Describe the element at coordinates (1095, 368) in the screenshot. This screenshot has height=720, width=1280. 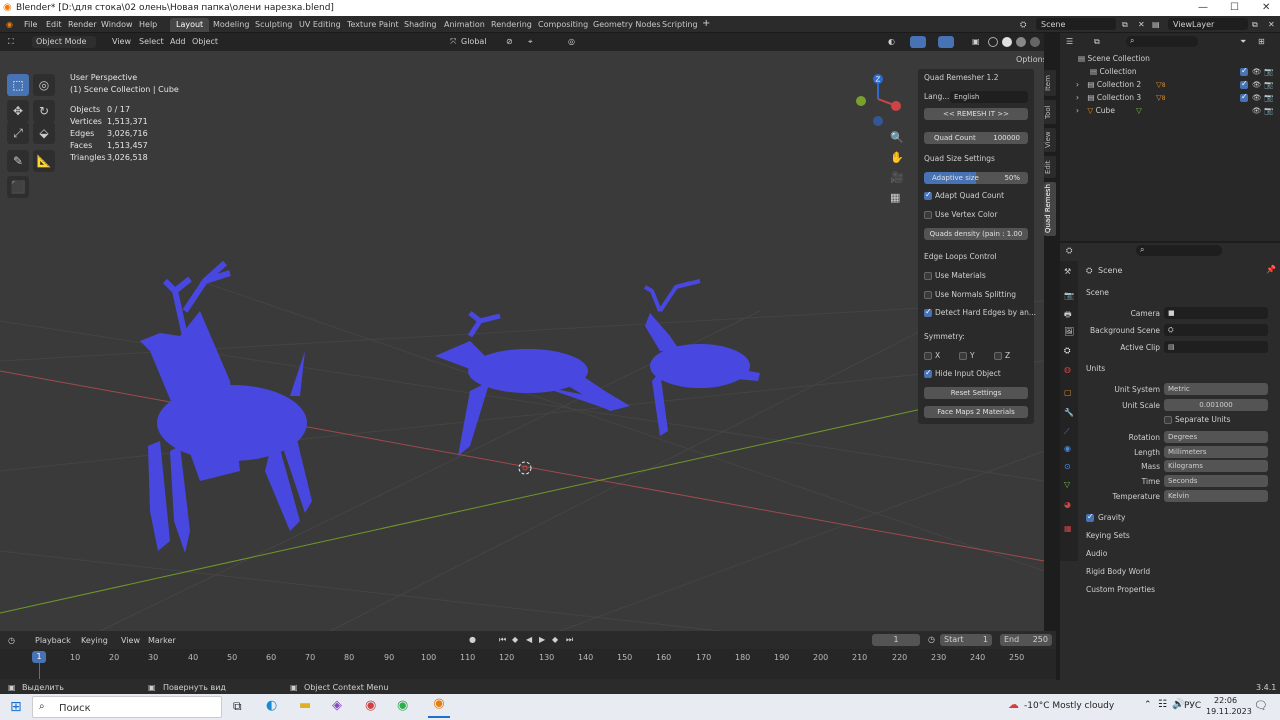
I see `units-panel-header: Units` at that location.